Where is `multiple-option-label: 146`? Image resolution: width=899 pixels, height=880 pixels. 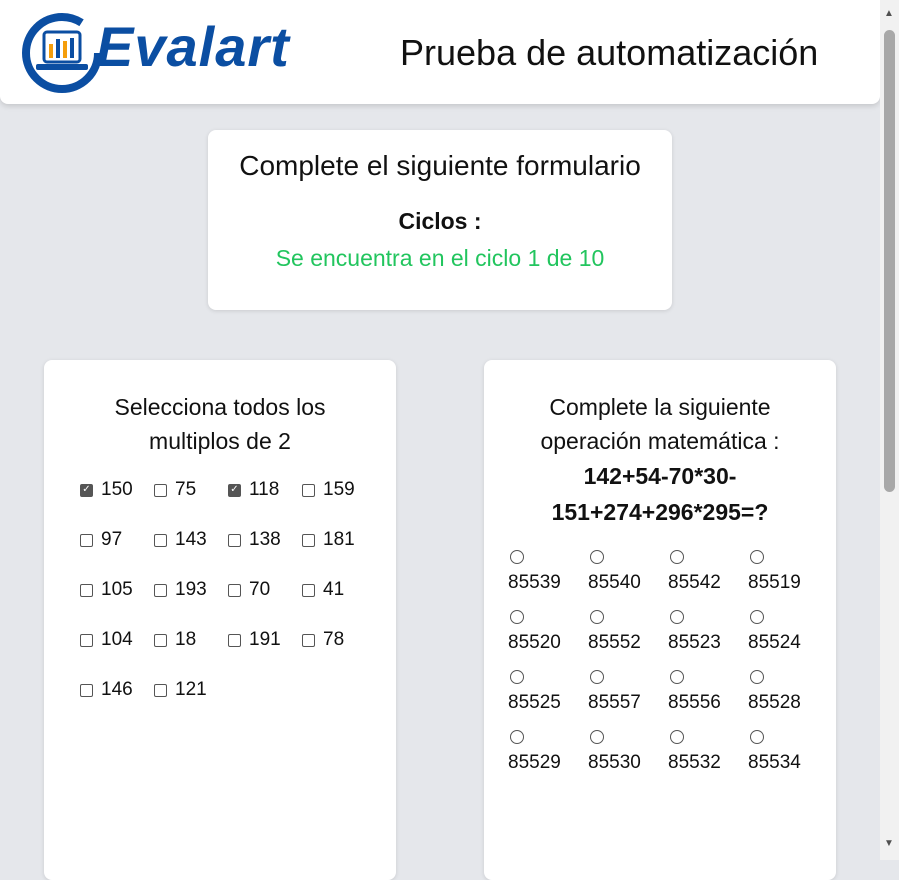 multiple-option-label: 146 is located at coordinates (117, 689).